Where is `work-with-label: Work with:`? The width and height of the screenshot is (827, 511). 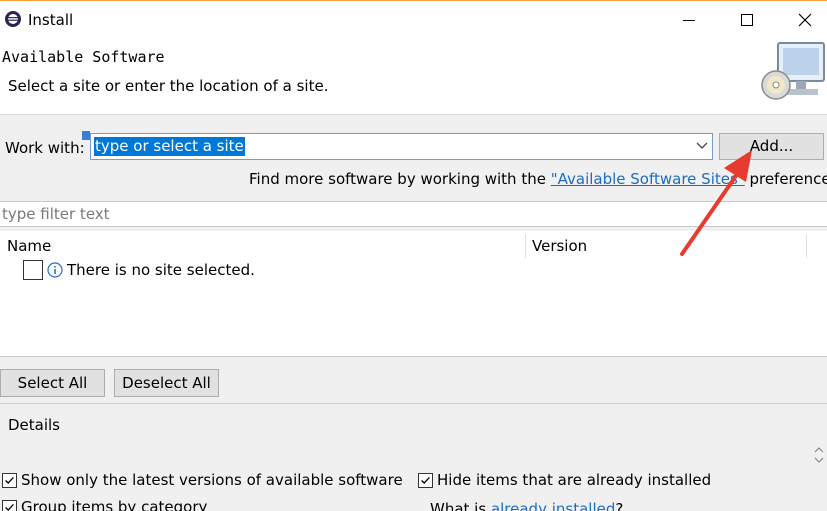 work-with-label: Work with: is located at coordinates (45, 148).